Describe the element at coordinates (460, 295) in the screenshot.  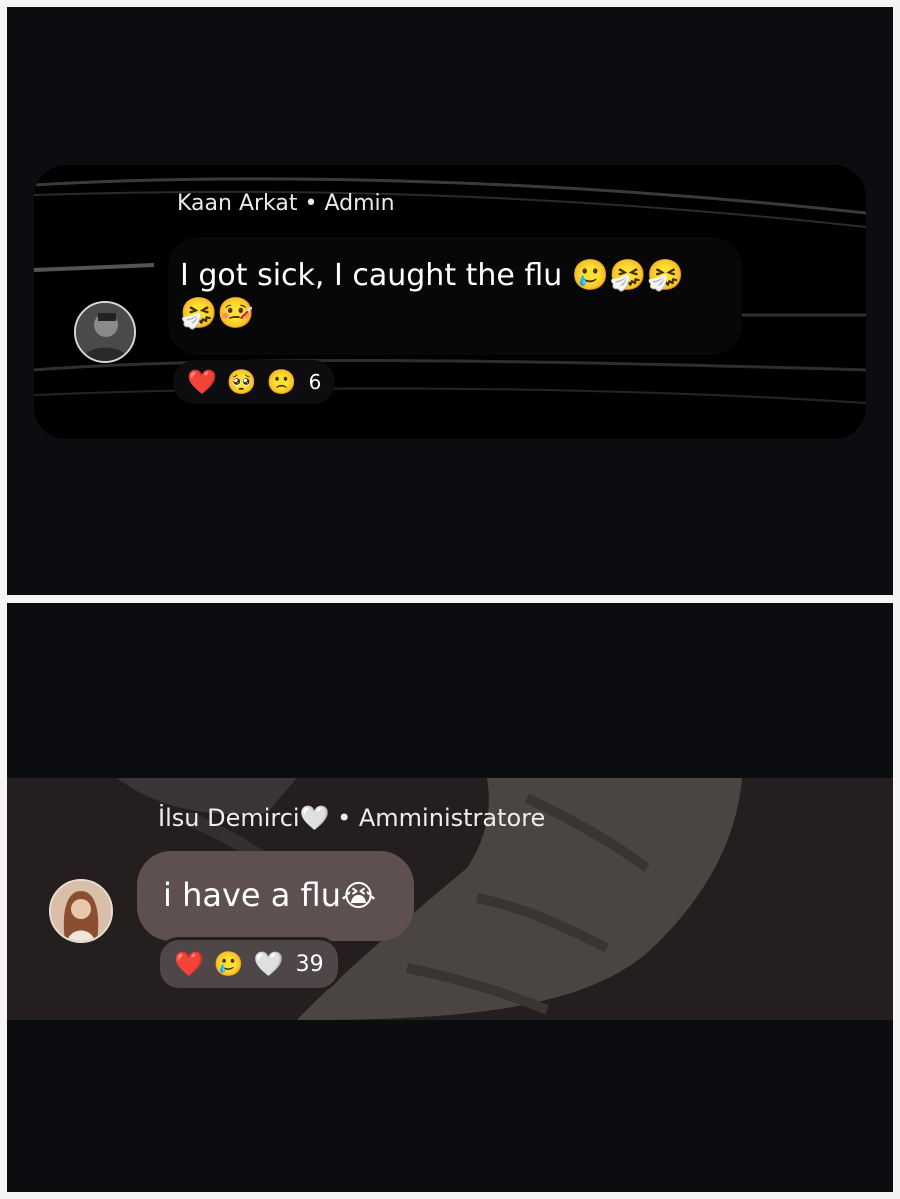
I see `message-text-container: I got sick, I caught the flu 🥲🤧🤧 🤧🤒` at that location.